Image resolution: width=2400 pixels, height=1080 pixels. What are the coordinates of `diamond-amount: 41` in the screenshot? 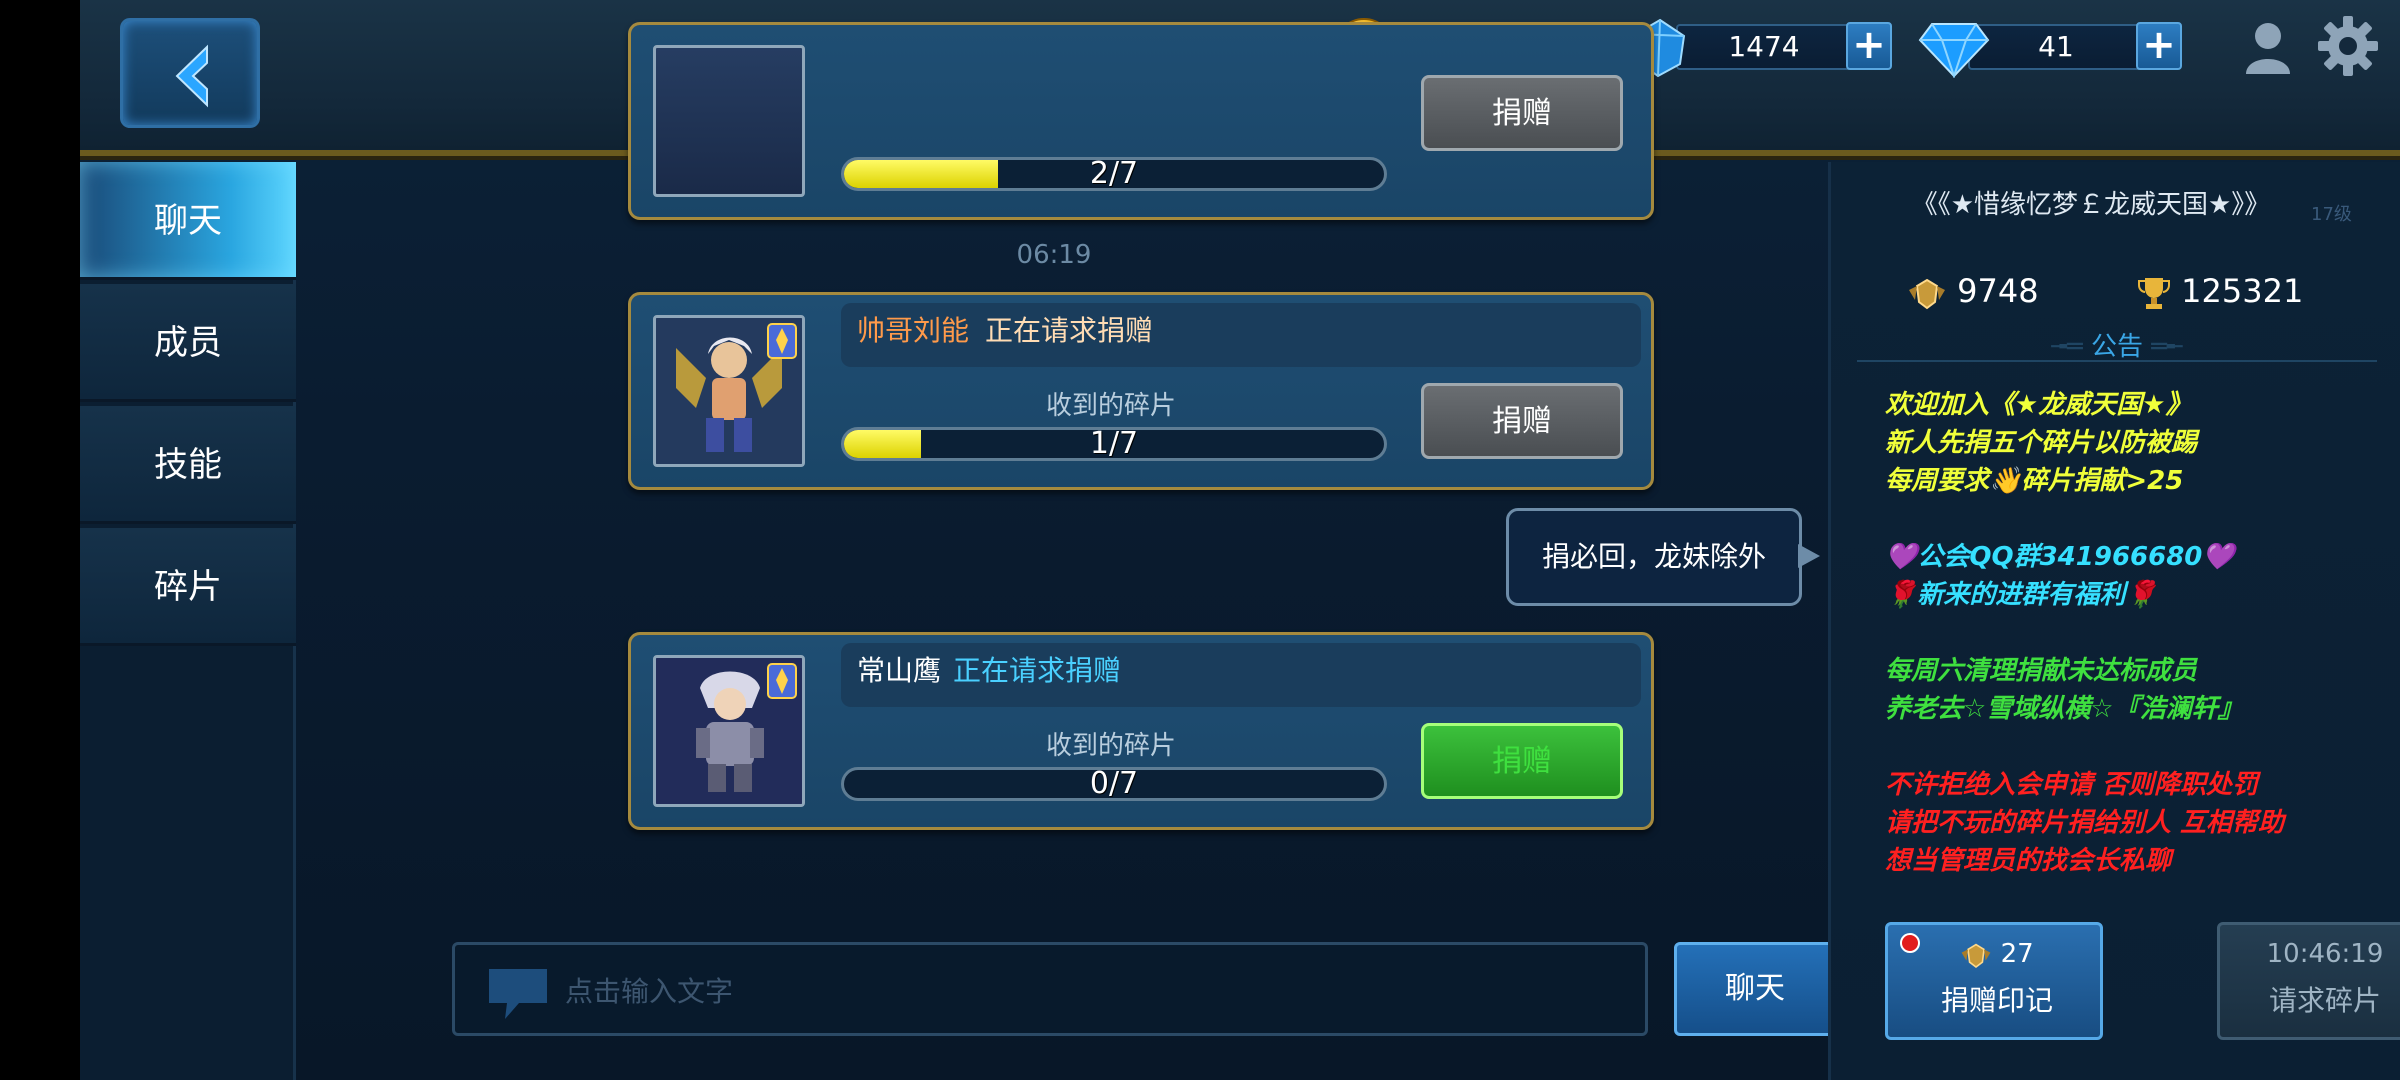 It's located at (2056, 47).